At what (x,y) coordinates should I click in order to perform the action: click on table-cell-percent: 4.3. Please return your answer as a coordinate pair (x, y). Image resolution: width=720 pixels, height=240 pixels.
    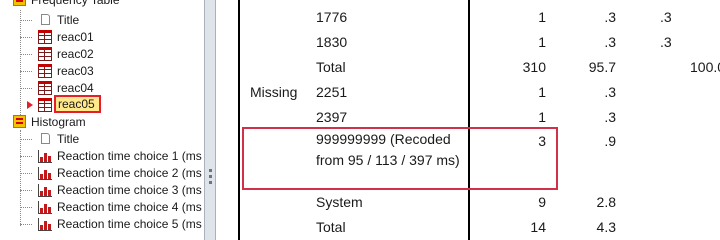
    Looking at the image, I should click on (606, 227).